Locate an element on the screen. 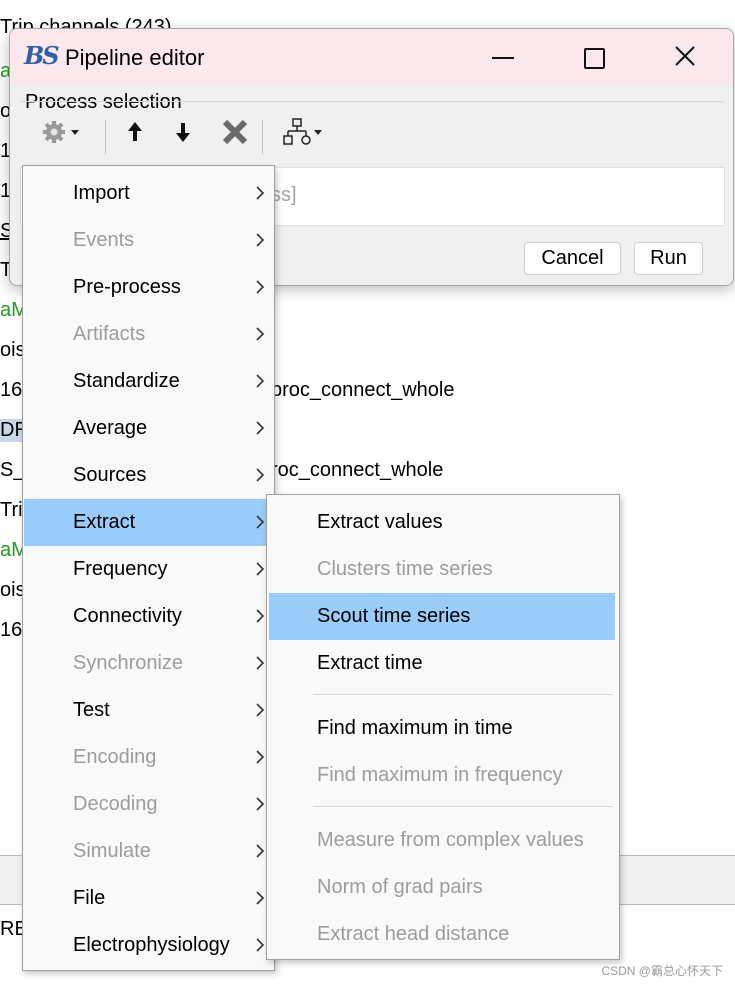 The image size is (735, 984). menu-item-electrophysiology: Electrophysiology is located at coordinates (147, 945).